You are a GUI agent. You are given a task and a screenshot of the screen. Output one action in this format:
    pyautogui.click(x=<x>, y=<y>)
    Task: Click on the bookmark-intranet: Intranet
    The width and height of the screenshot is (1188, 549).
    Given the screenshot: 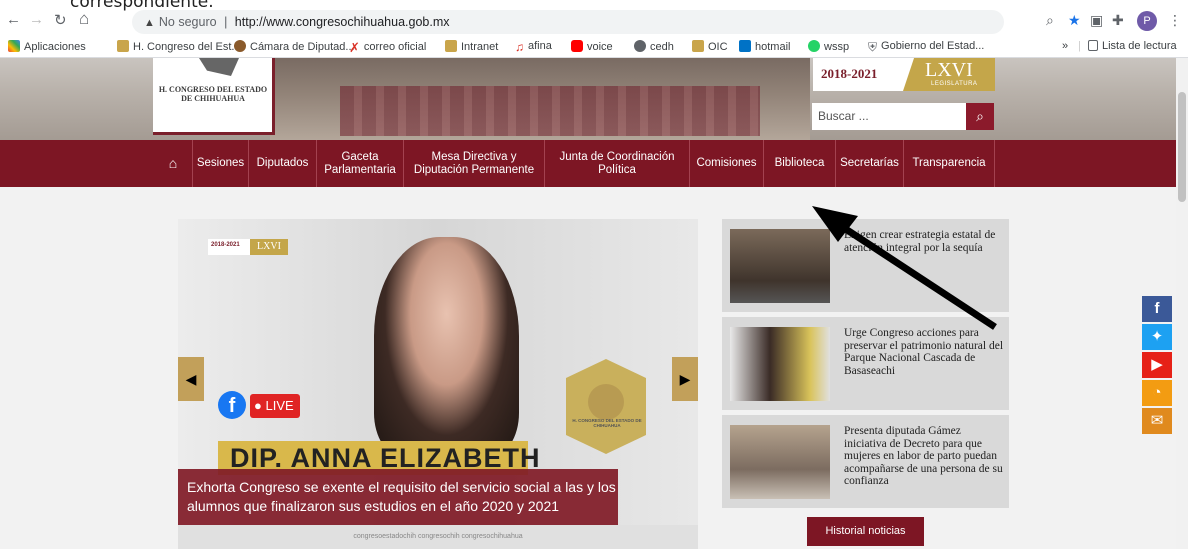 What is the action you would take?
    pyautogui.click(x=471, y=46)
    